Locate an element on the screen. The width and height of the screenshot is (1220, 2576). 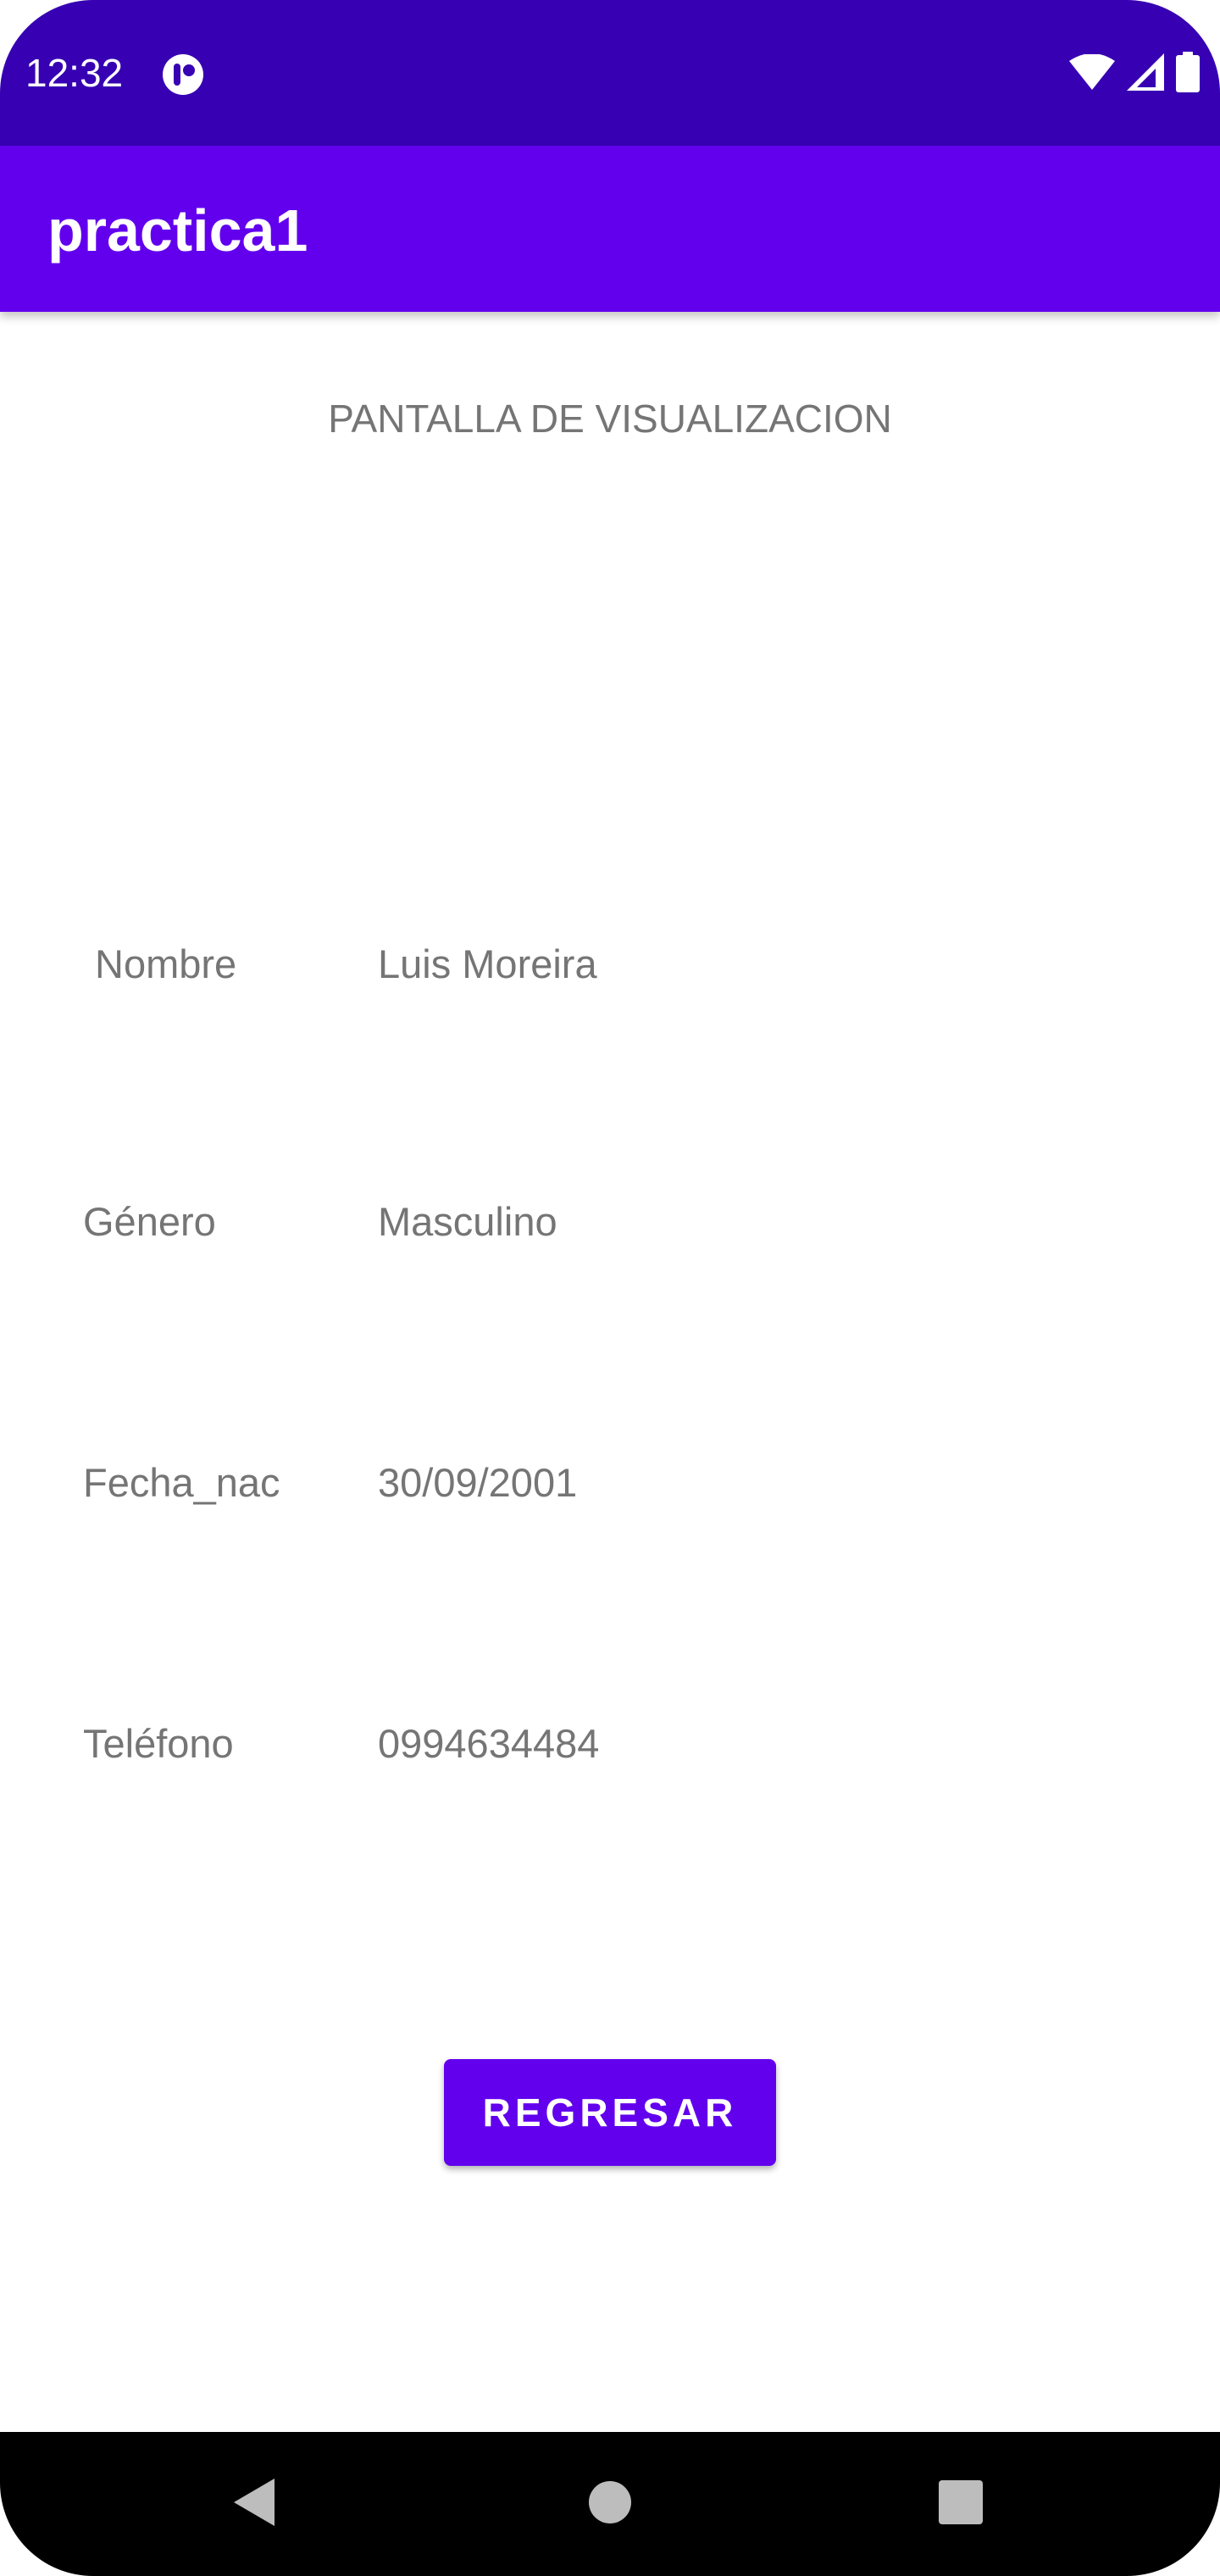
field-value-telefono: 0994634484 is located at coordinates (489, 1743).